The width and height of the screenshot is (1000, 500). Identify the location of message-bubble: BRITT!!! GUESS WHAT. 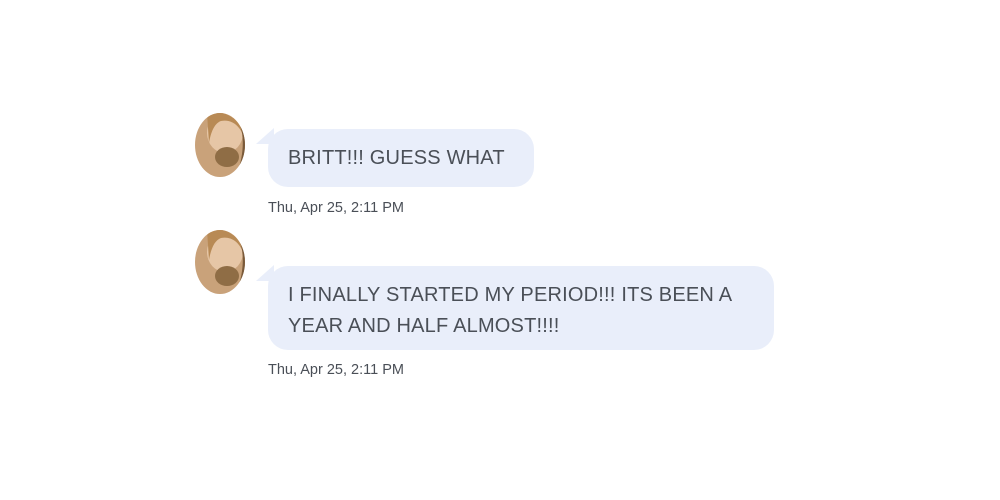
(401, 158).